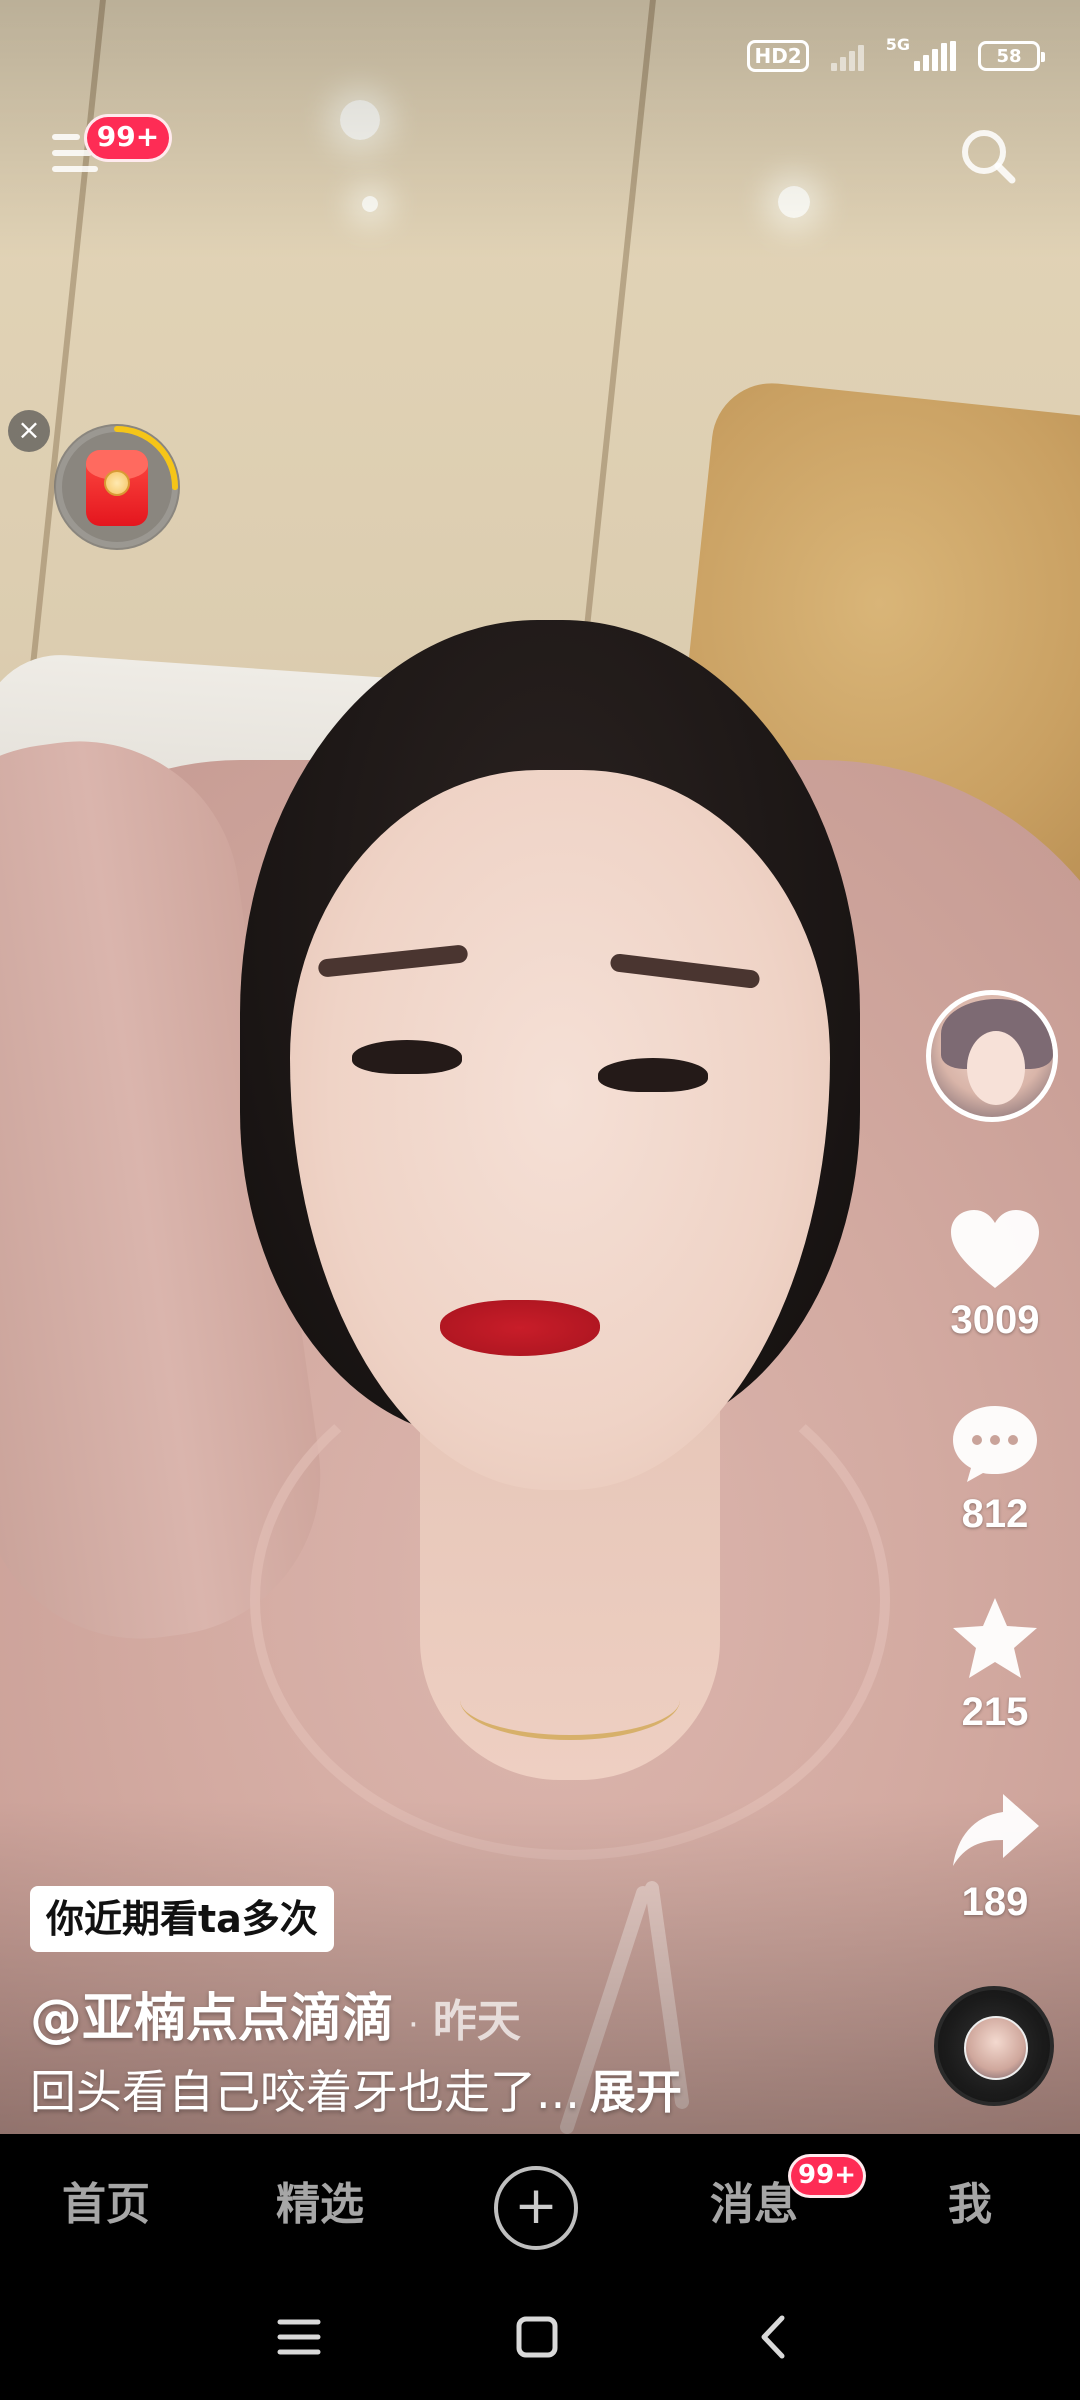 The image size is (1080, 2400). What do you see at coordinates (896, 55) in the screenshot?
I see `status-bar: HD2 5G 58` at bounding box center [896, 55].